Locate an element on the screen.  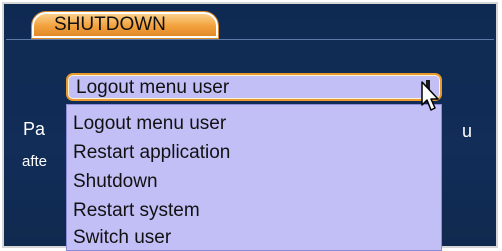
mouse-pointer-icon is located at coordinates (430, 96).